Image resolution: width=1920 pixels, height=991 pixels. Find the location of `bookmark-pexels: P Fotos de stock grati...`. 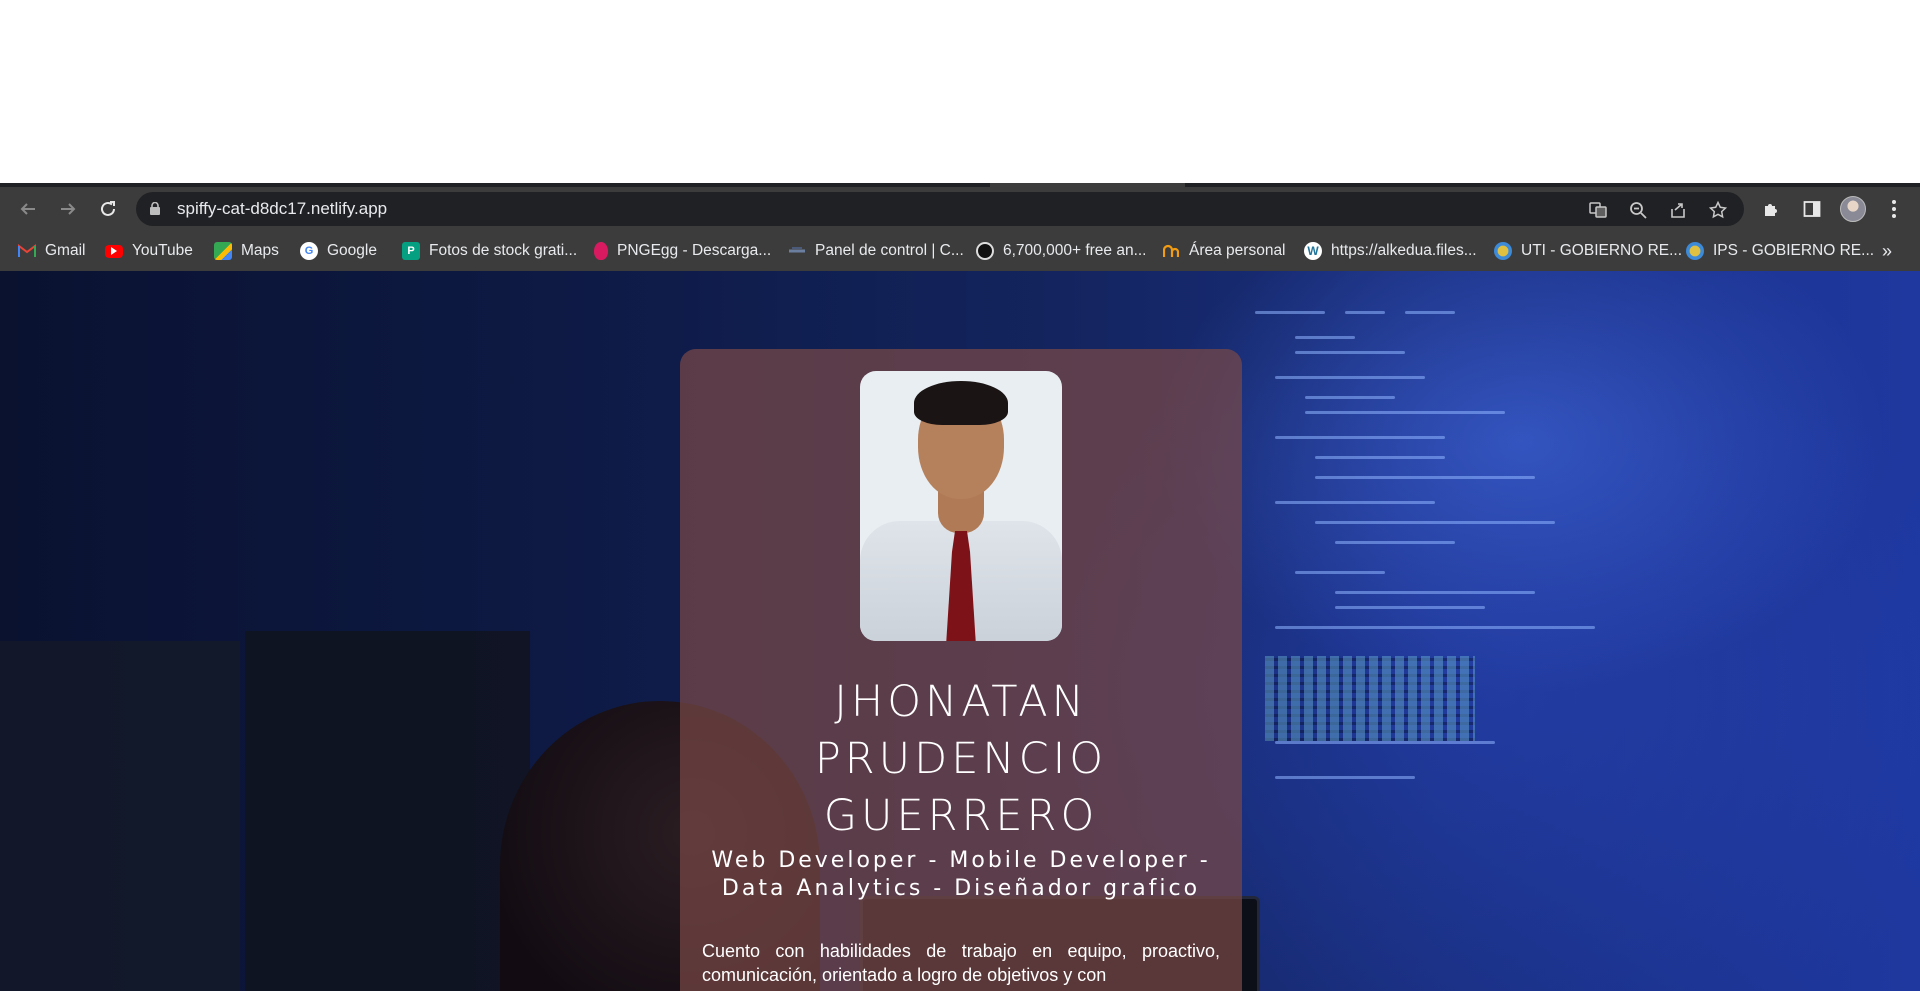

bookmark-pexels: P Fotos de stock grati... is located at coordinates (489, 251).